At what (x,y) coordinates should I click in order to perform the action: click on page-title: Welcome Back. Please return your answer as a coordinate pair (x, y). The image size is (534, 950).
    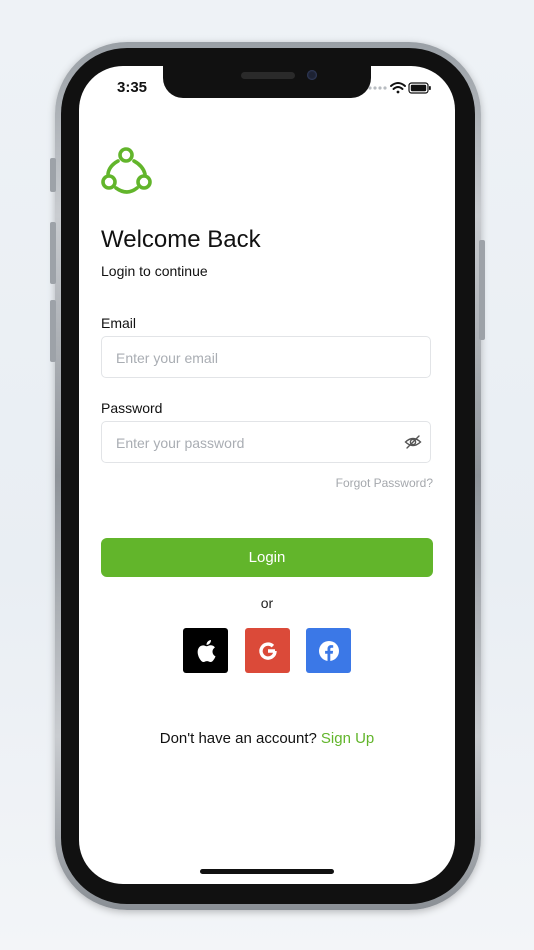
    Looking at the image, I should click on (181, 239).